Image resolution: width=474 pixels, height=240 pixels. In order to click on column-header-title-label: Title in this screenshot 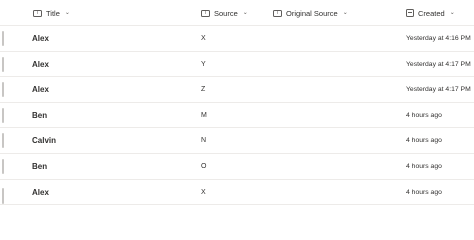, I will do `click(53, 13)`.